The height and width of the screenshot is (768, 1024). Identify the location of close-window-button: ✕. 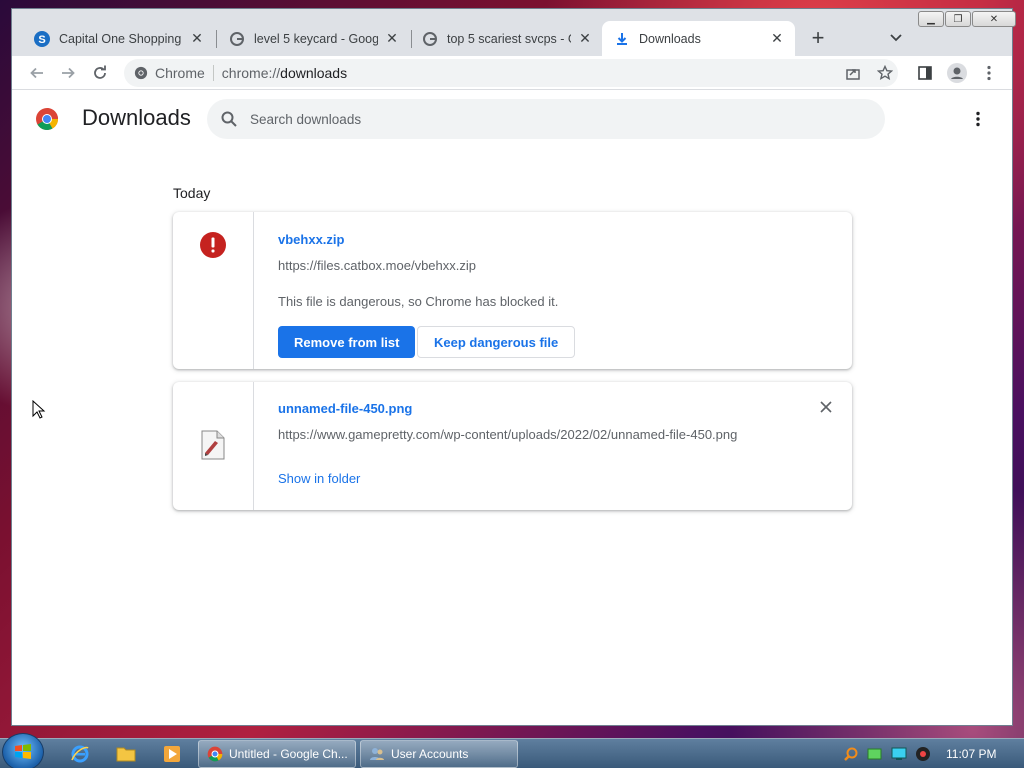
(994, 19).